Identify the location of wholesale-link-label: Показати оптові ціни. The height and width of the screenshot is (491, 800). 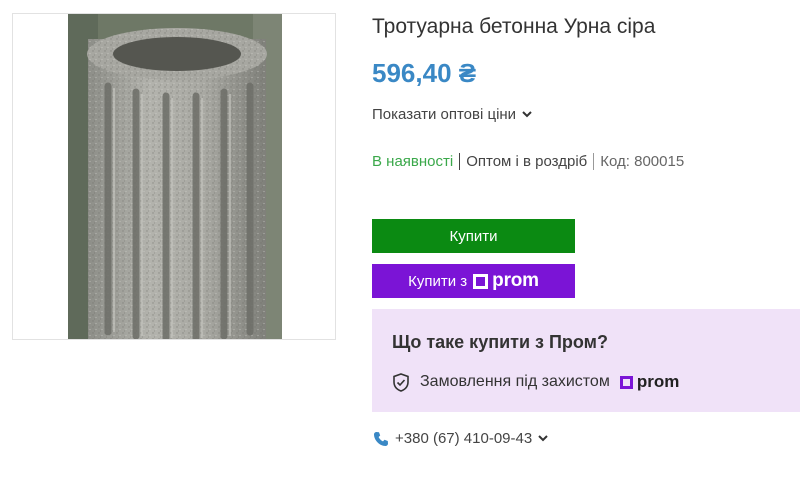
(444, 114).